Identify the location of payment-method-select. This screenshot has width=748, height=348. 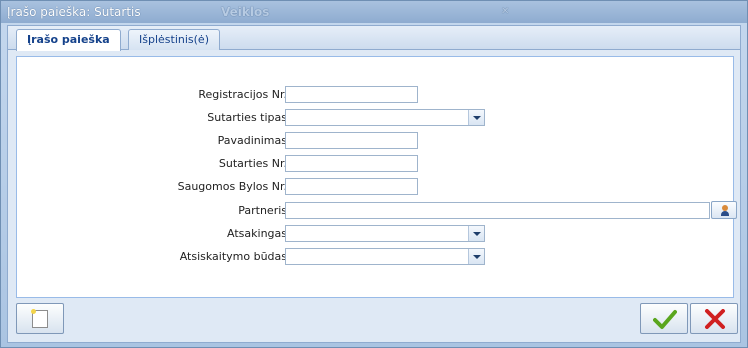
(385, 256).